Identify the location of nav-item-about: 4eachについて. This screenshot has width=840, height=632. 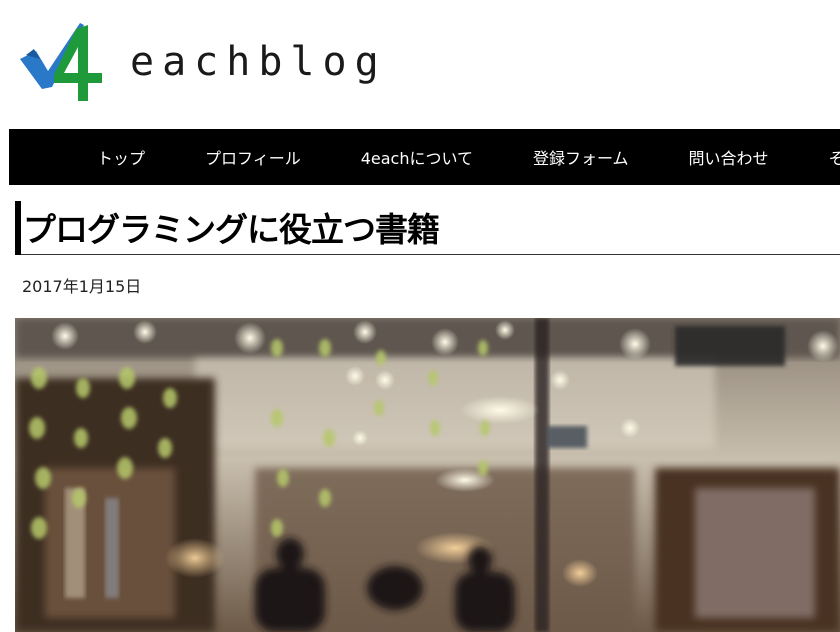
(417, 157).